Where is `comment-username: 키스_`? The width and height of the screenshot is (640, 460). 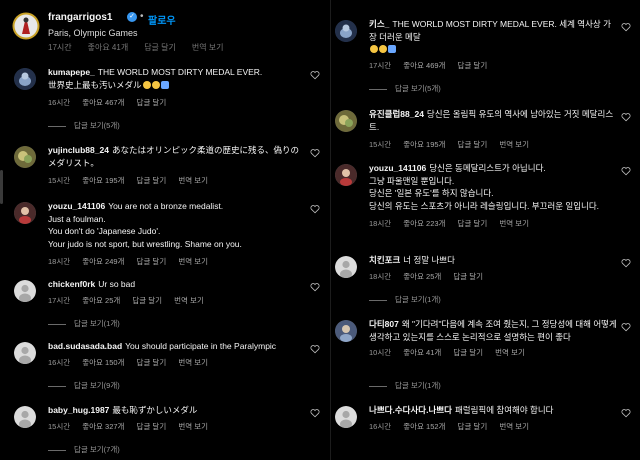 comment-username: 키스_ is located at coordinates (379, 24).